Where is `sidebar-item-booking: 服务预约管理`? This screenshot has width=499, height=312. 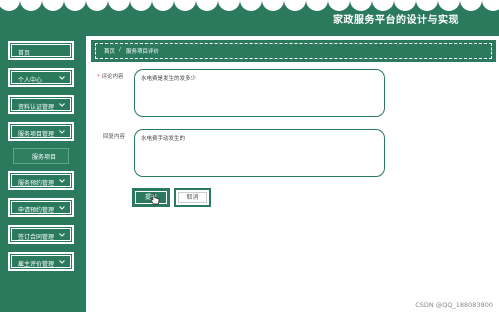
sidebar-item-booking: 服务预约管理 is located at coordinates (41, 180).